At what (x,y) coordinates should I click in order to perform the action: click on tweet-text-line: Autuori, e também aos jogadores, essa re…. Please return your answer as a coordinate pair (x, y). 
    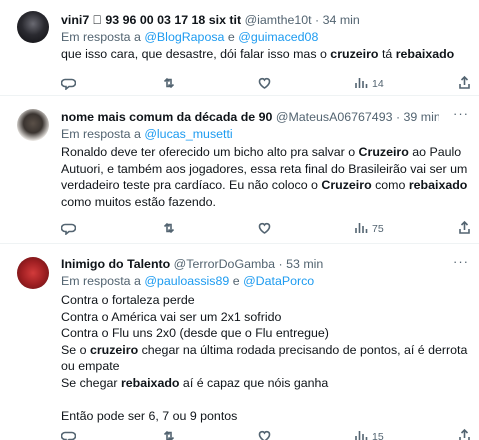
    Looking at the image, I should click on (264, 169).